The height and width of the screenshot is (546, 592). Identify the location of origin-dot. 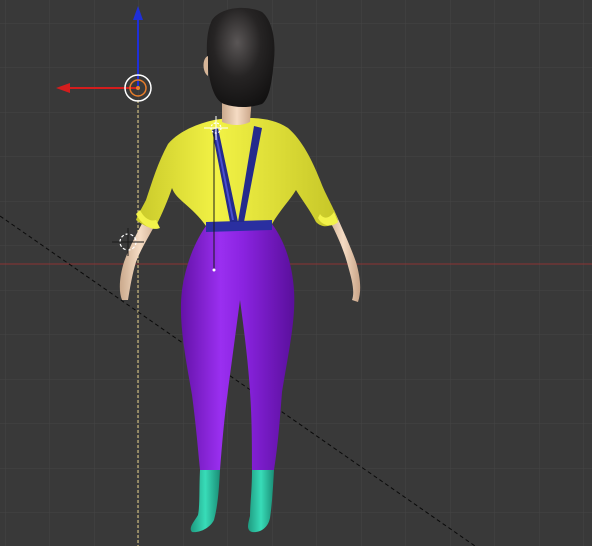
(214, 270).